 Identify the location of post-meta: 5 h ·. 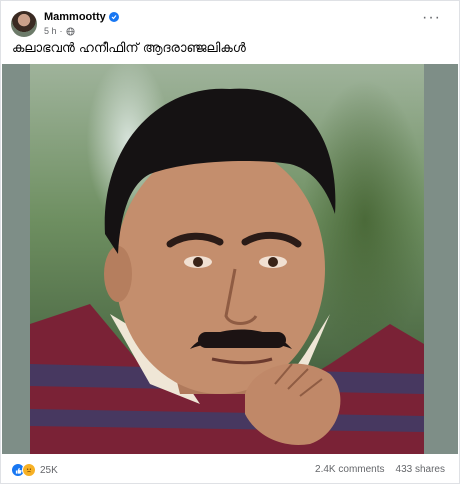
(59, 31).